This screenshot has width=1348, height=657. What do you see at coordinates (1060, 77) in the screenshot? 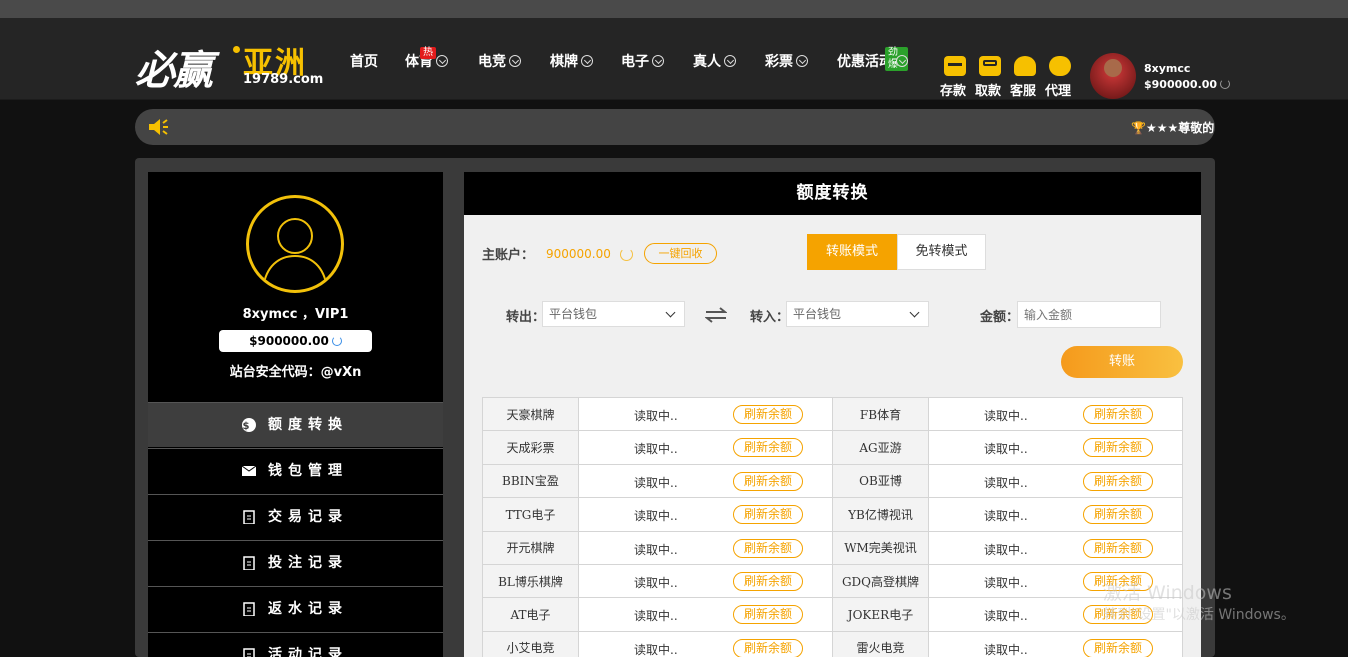
I see `agent-button: 代理` at bounding box center [1060, 77].